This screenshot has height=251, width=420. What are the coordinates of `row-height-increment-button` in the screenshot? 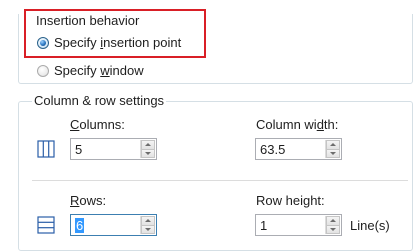 It's located at (333, 221).